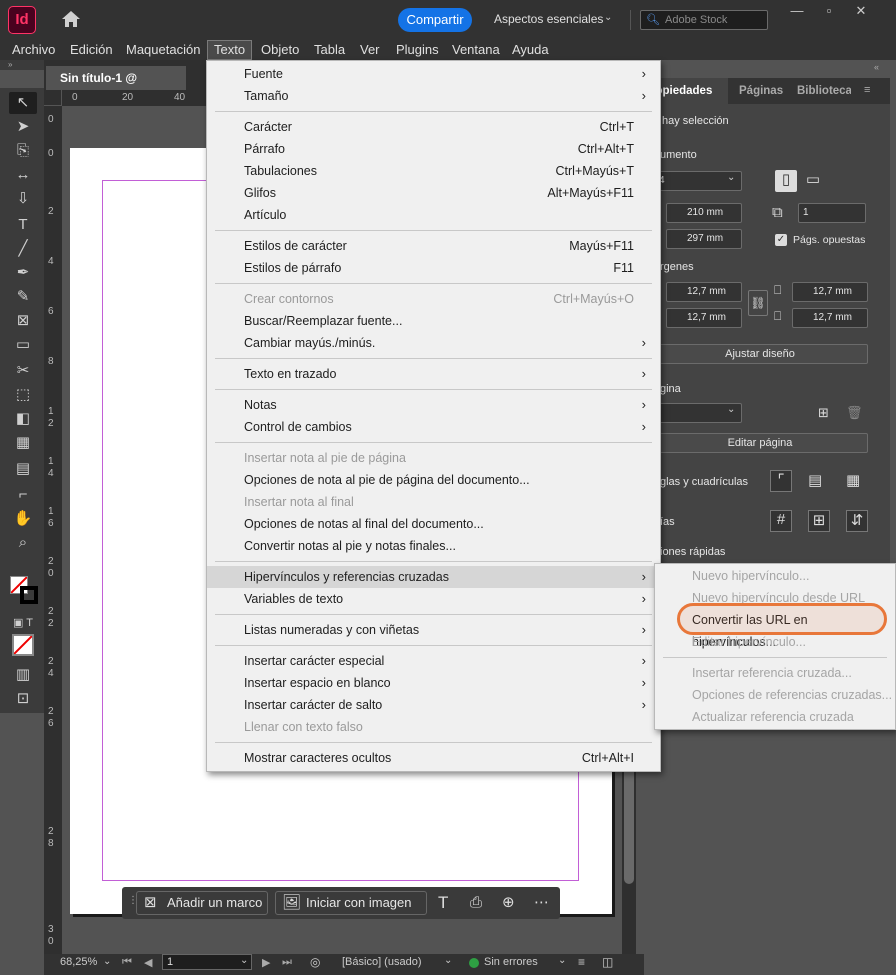 The height and width of the screenshot is (975, 896). What do you see at coordinates (433, 577) in the screenshot?
I see `menu-item-hyperlinks: Hipervínculos y referencias cruzadas ›` at bounding box center [433, 577].